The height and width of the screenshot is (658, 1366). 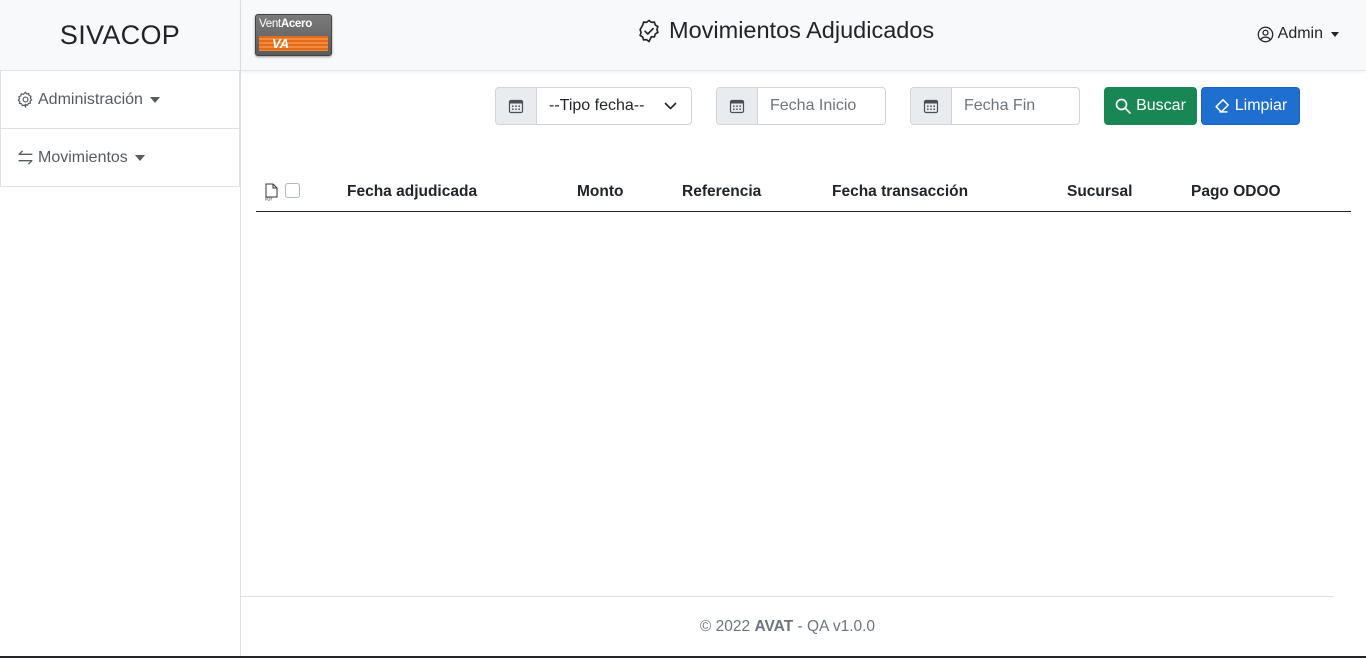 I want to click on sidebar-item-movimientos: Movimientos, so click(x=120, y=158).